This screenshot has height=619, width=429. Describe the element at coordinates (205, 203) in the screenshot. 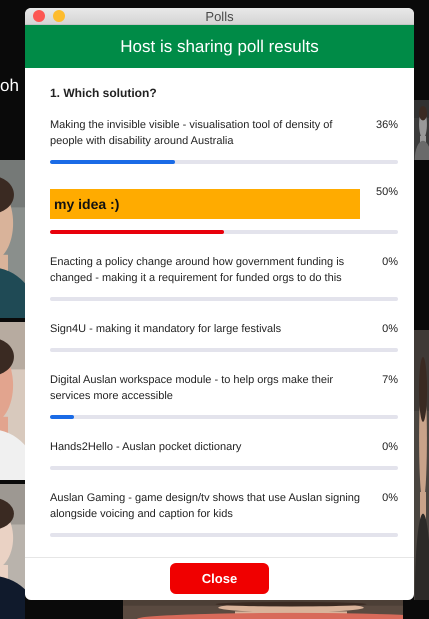

I see `answer-label: my idea :)` at that location.